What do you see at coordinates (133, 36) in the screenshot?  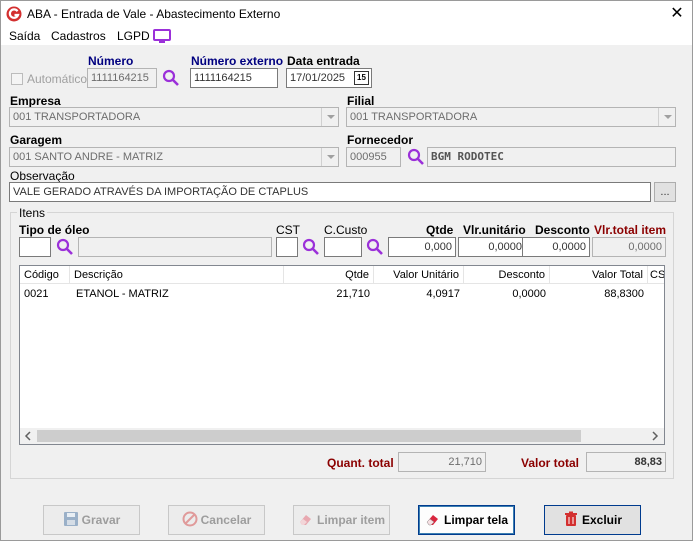 I see `menu-lgpd: LGPD` at bounding box center [133, 36].